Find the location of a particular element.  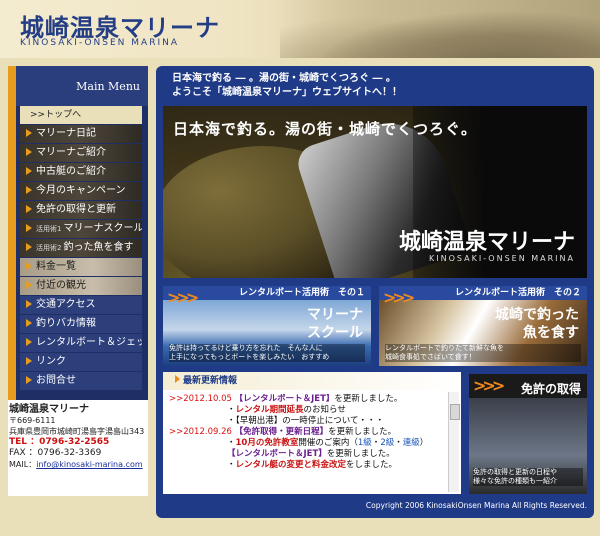

license-banner: >>> 免許の取得 免許の取得と更新の日程や 様々な免許の種類も一紹介 is located at coordinates (528, 434).